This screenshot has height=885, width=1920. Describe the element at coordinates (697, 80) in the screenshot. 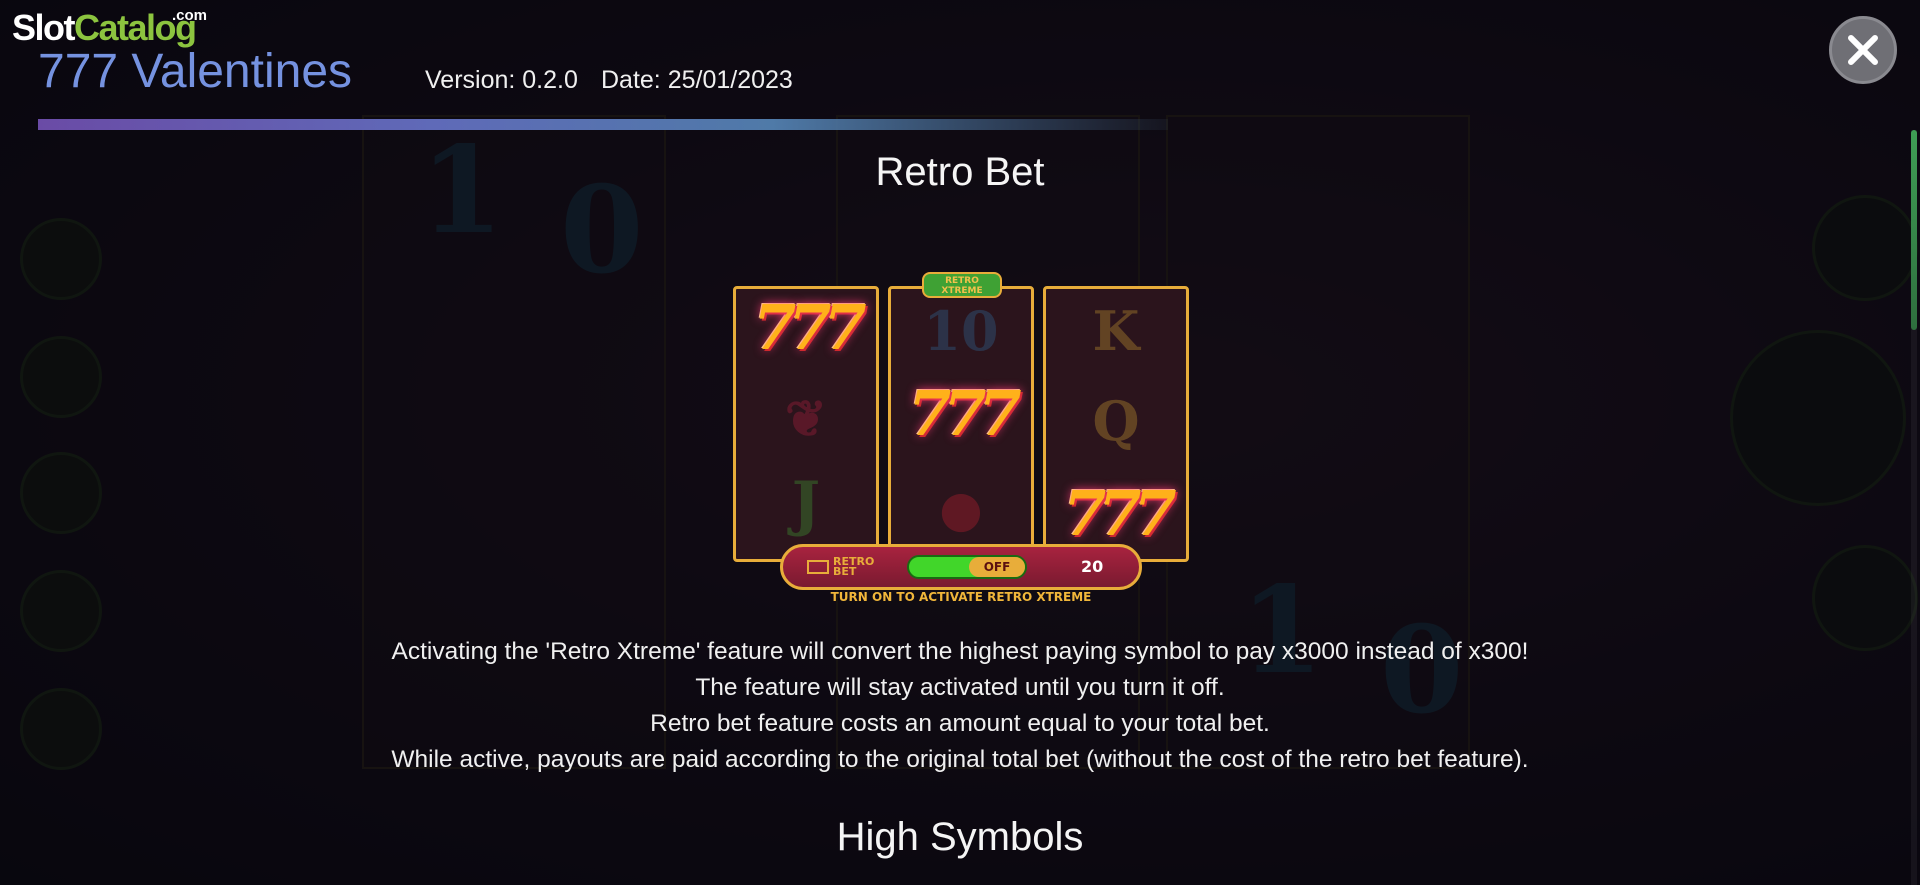

I see `date-label: Date: 25/01/2023` at that location.